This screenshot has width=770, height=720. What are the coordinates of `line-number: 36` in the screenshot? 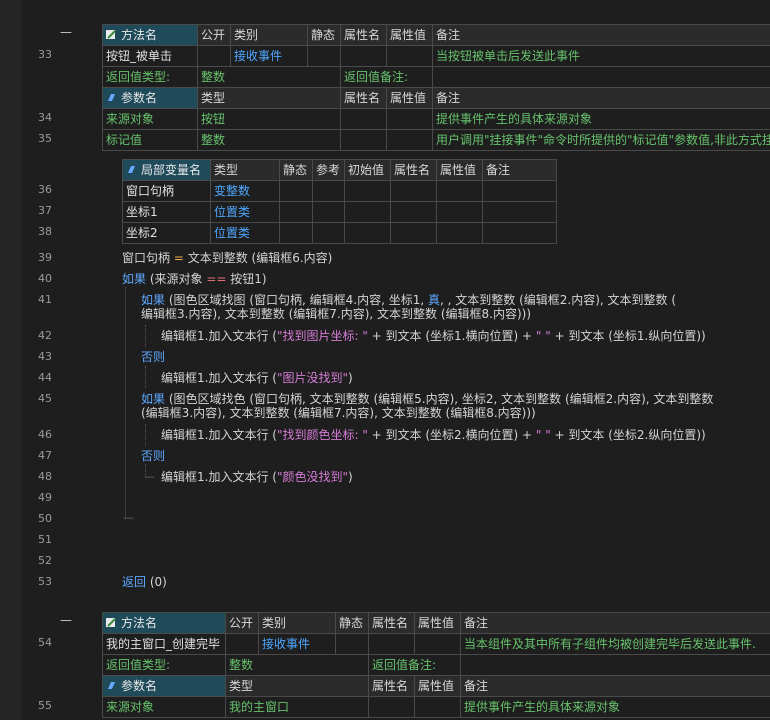 It's located at (45, 189).